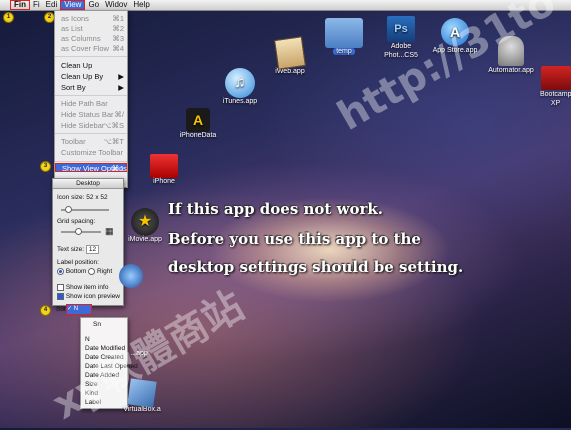 The image size is (571, 430). Describe the element at coordinates (97, 197) in the screenshot. I see `icon-size-value: 52 x 52` at that location.